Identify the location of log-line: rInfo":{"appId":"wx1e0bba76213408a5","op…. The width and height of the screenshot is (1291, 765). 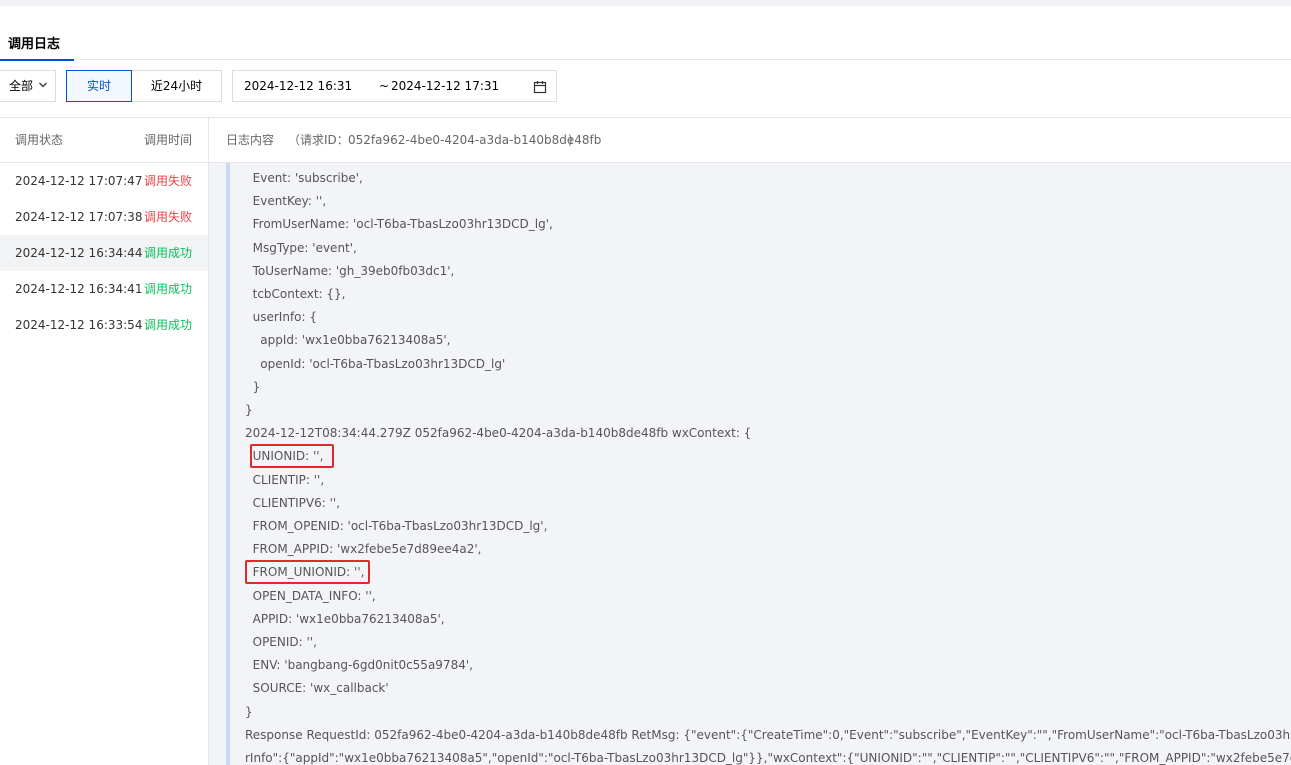
(768, 758).